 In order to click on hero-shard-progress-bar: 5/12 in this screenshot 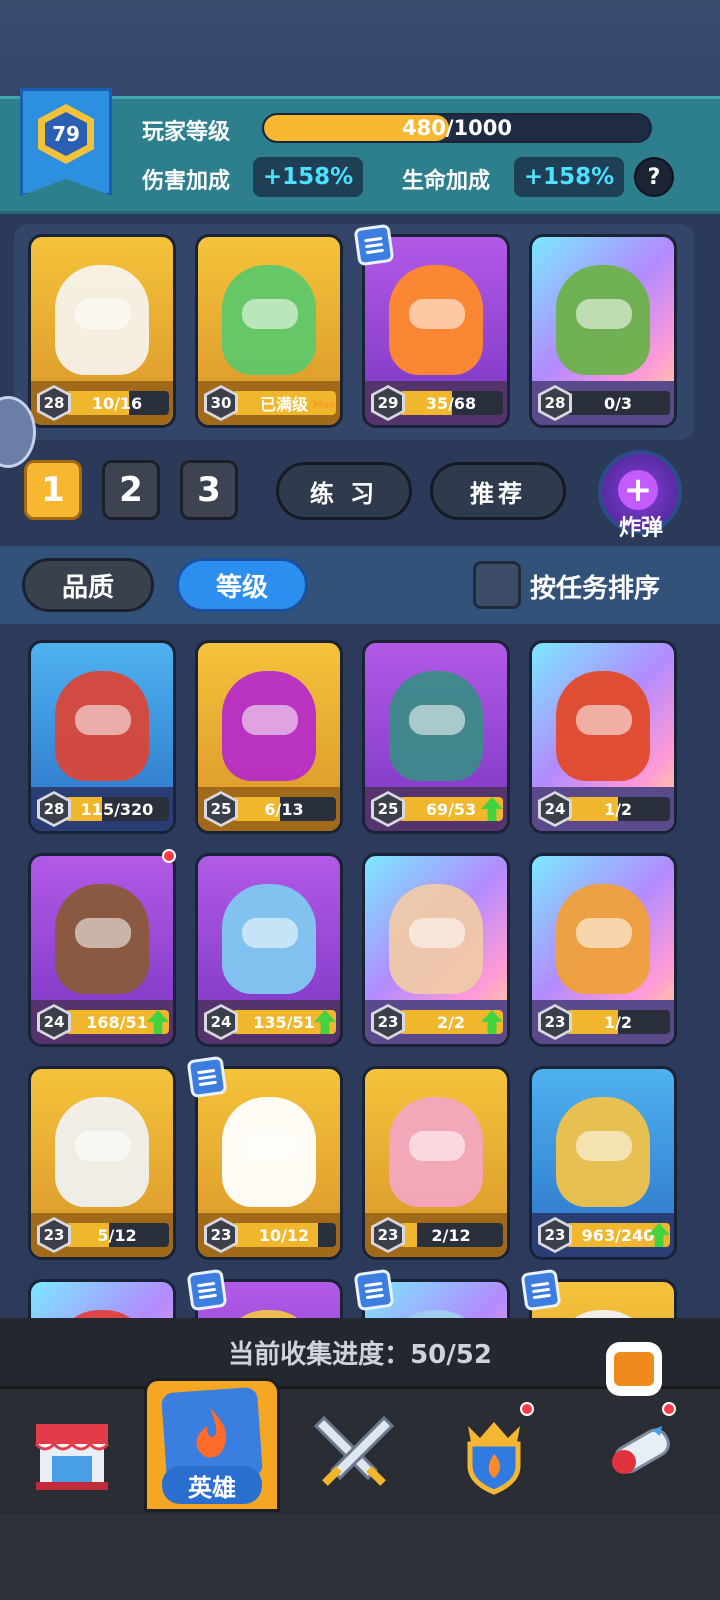, I will do `click(117, 1235)`.